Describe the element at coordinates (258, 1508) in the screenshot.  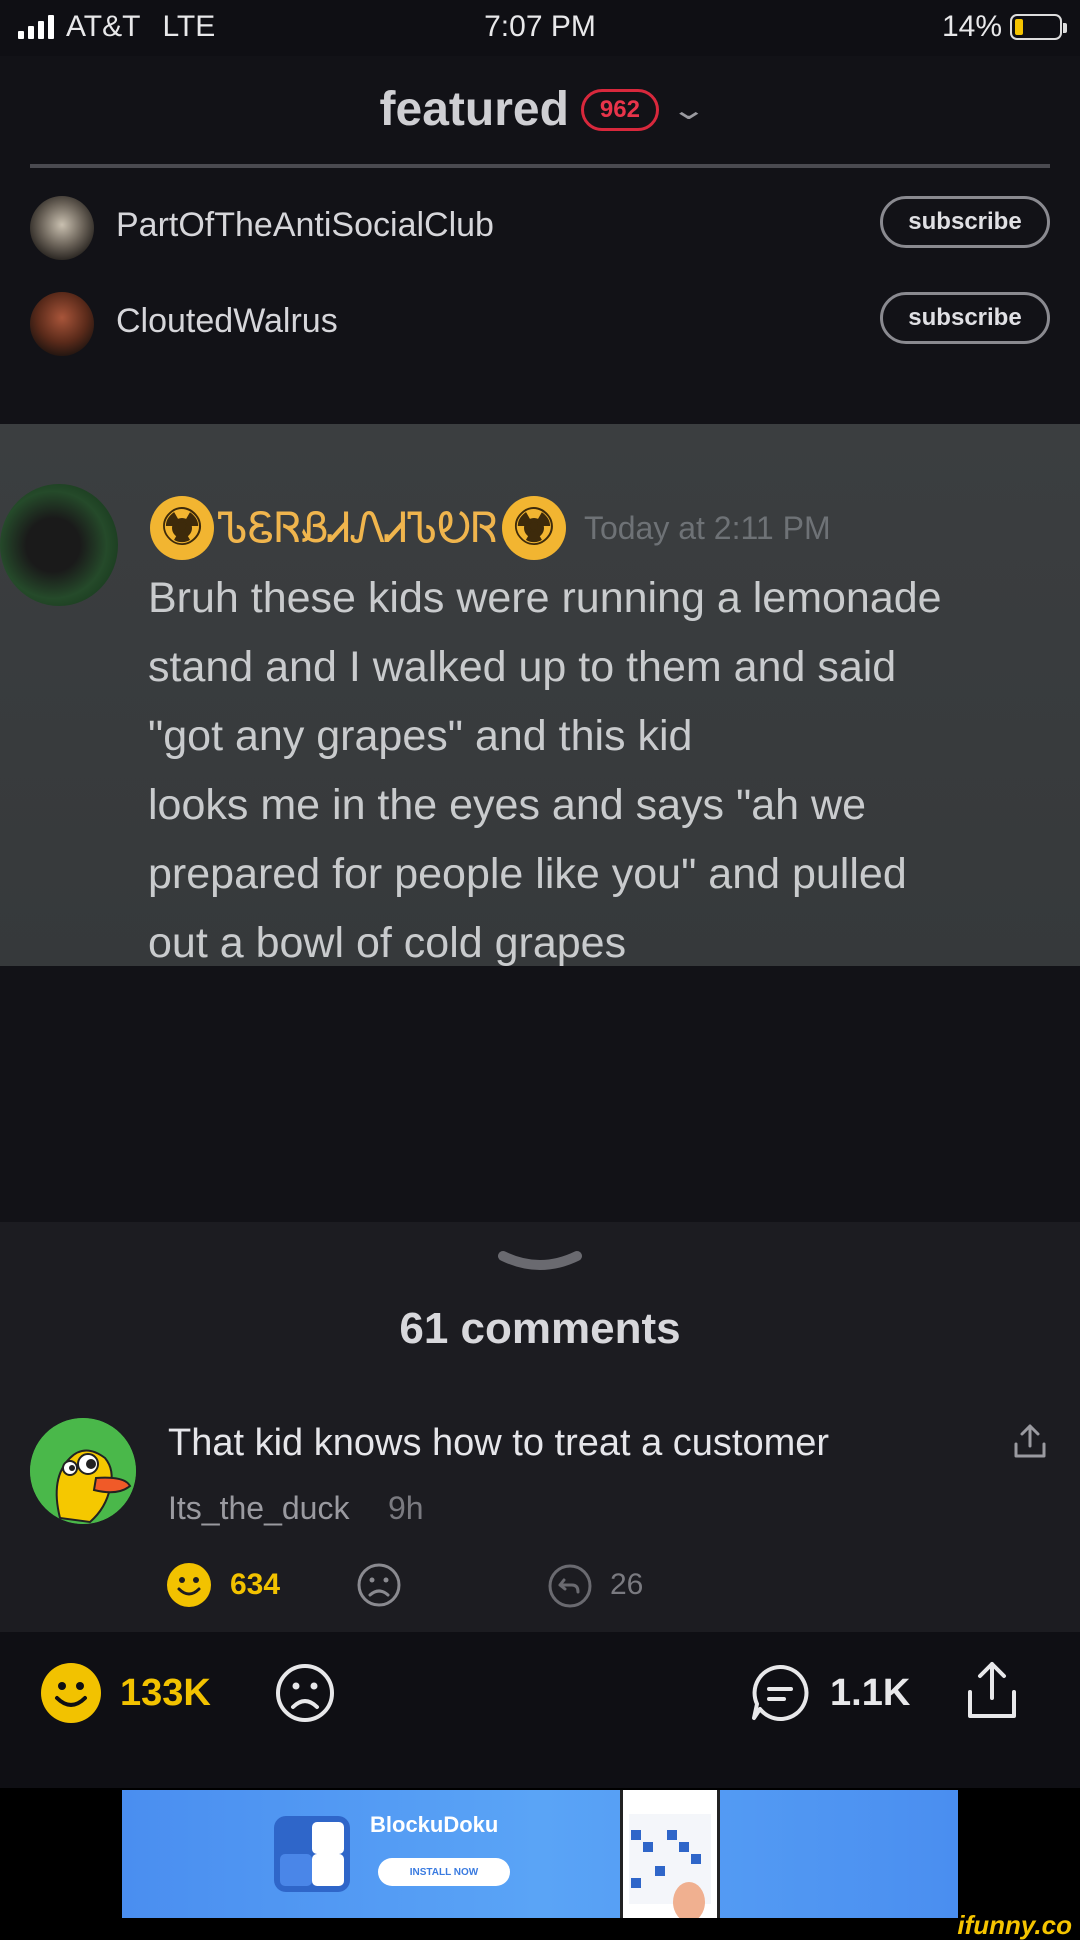
I see `comment-author: Its_the_duck` at that location.